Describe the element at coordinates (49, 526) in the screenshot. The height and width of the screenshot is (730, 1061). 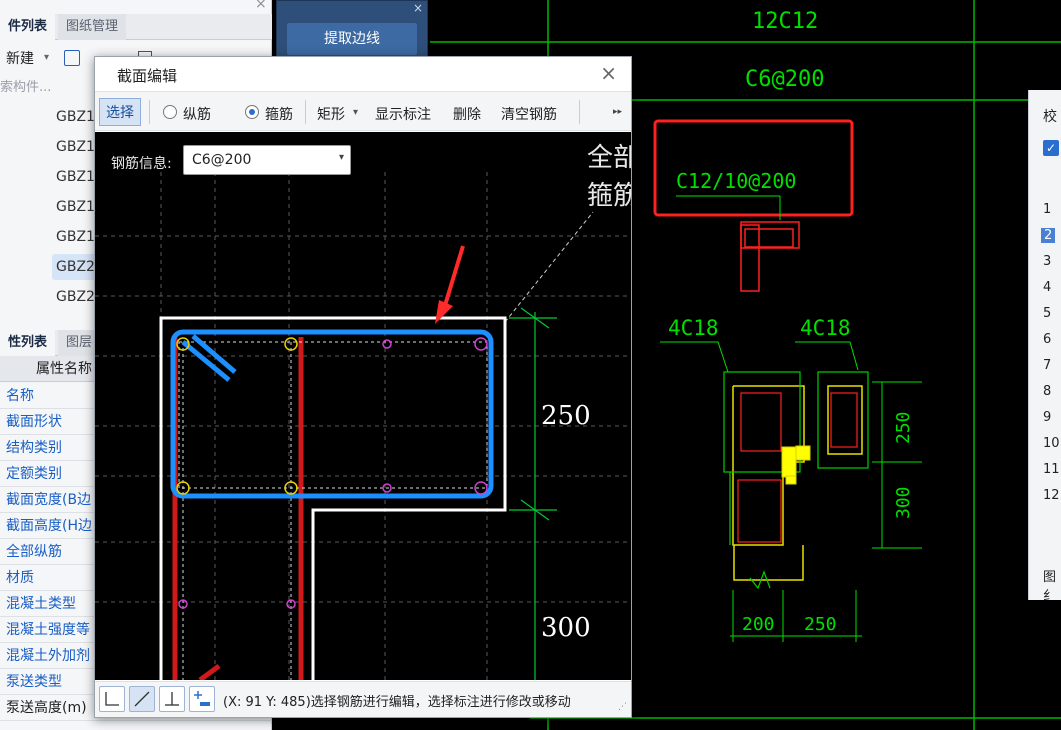
I see `property-name: 截面高度(H边` at that location.